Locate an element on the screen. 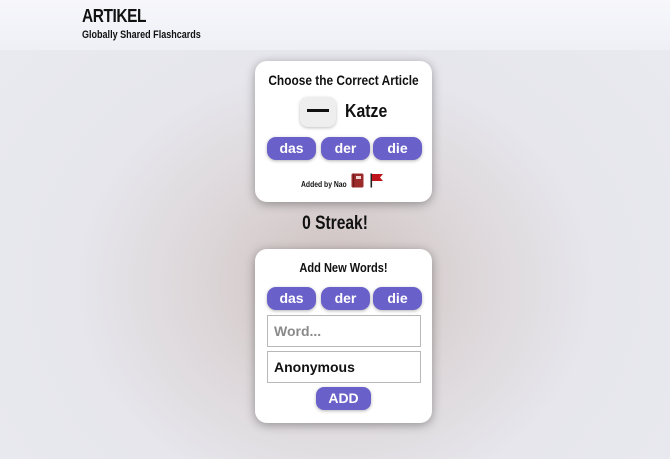 This screenshot has height=459, width=670. quiz-der-button: der is located at coordinates (345, 148).